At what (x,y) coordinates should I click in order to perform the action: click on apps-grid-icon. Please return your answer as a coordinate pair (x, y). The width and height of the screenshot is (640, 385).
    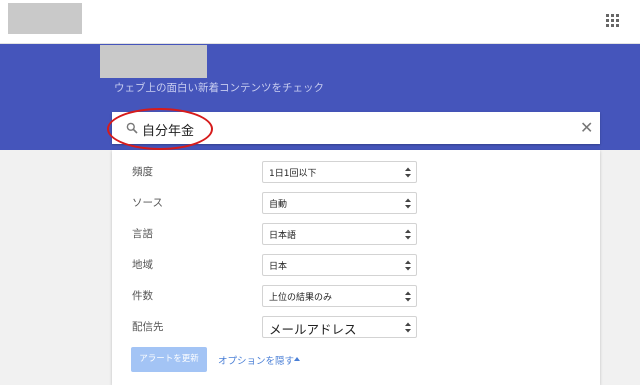
    Looking at the image, I should click on (613, 21).